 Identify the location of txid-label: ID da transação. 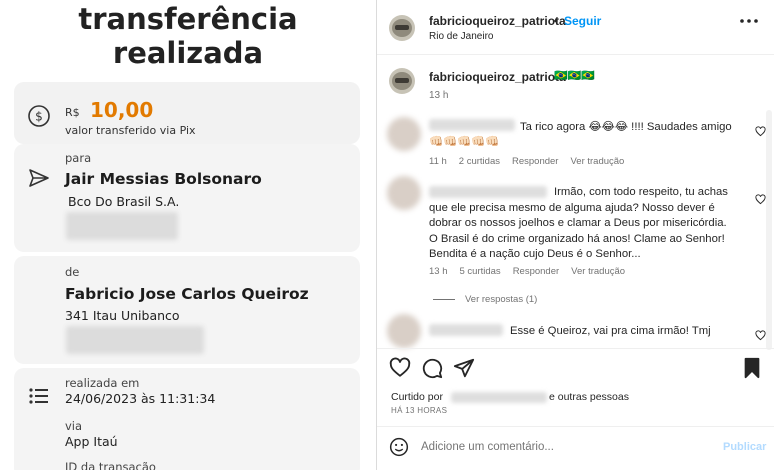
(110, 465).